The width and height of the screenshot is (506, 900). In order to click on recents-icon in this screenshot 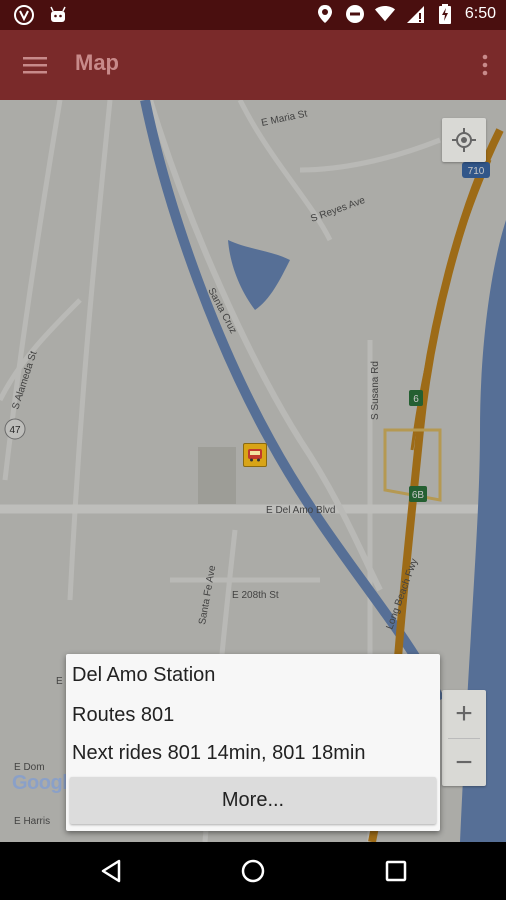, I will do `click(396, 871)`.